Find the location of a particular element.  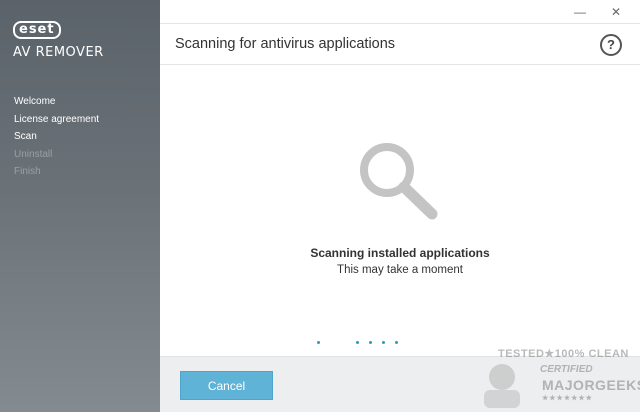

close-button: ✕ is located at coordinates (616, 12).